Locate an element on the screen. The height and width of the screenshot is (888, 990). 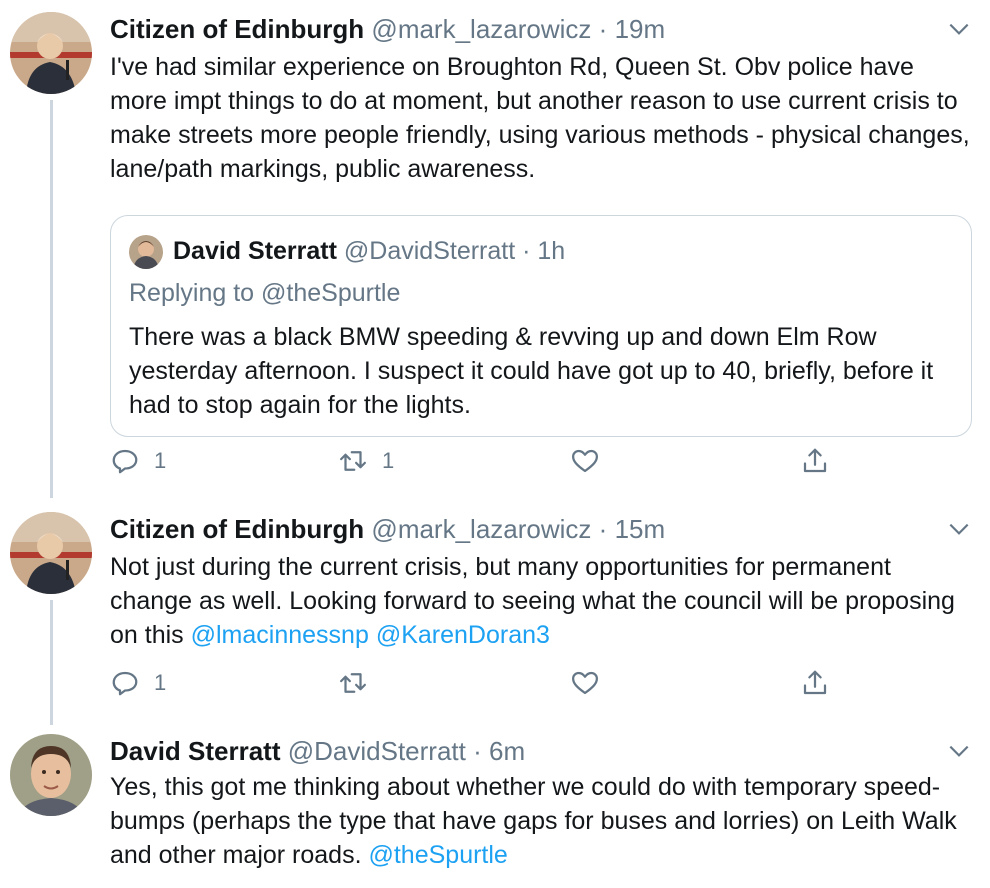
replying-to-label: Replying to is located at coordinates (192, 293).